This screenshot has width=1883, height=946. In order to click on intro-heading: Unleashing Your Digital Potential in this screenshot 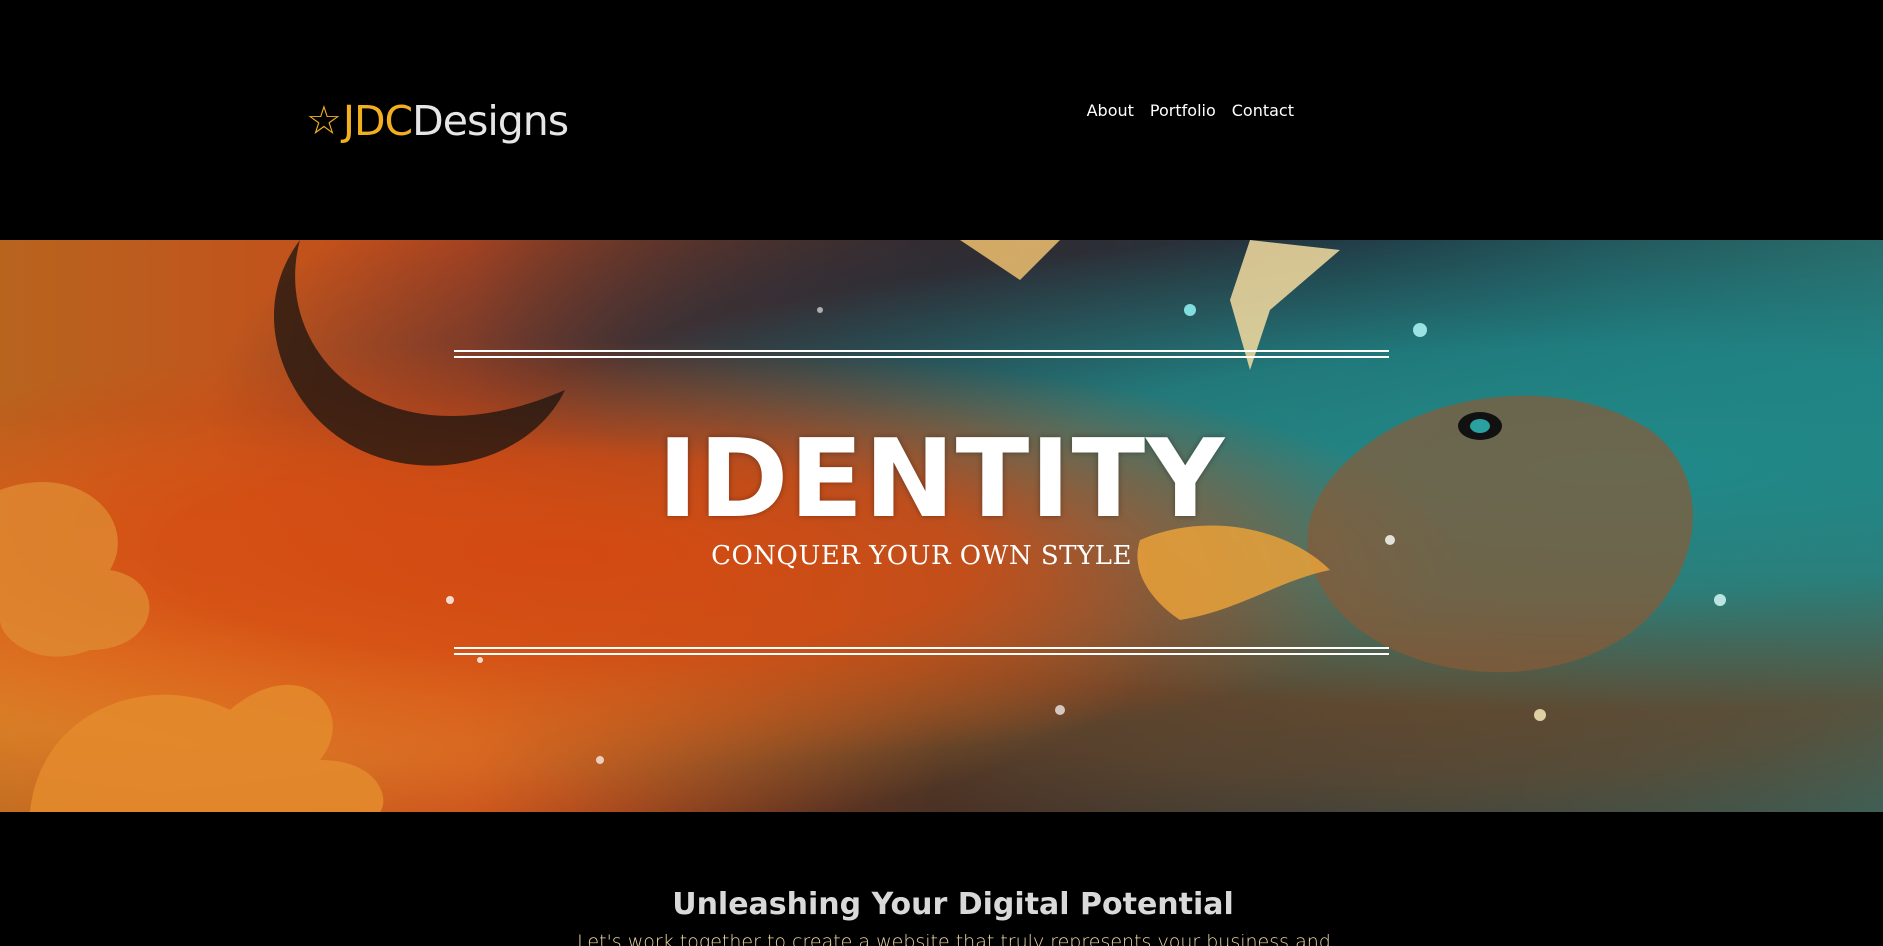, I will do `click(953, 904)`.